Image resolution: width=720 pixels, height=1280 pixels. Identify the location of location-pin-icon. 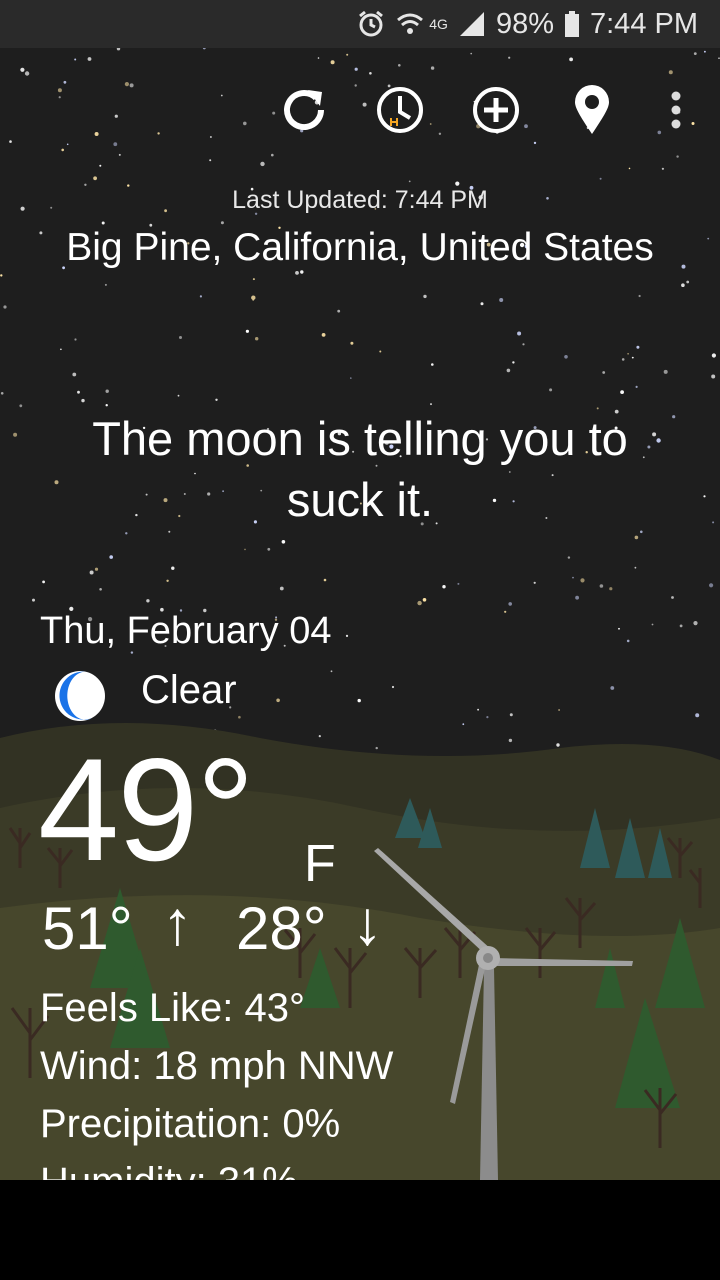
(592, 109).